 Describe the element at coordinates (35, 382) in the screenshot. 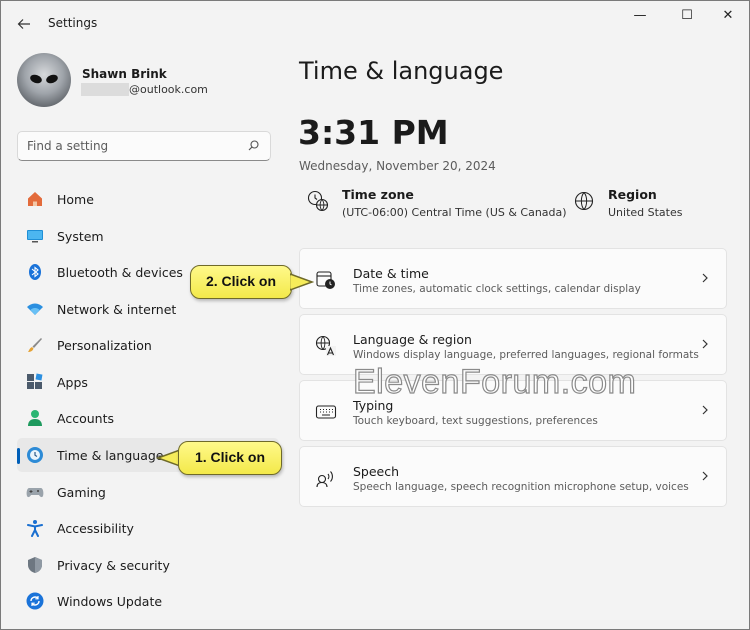

I see `apps-icon` at that location.